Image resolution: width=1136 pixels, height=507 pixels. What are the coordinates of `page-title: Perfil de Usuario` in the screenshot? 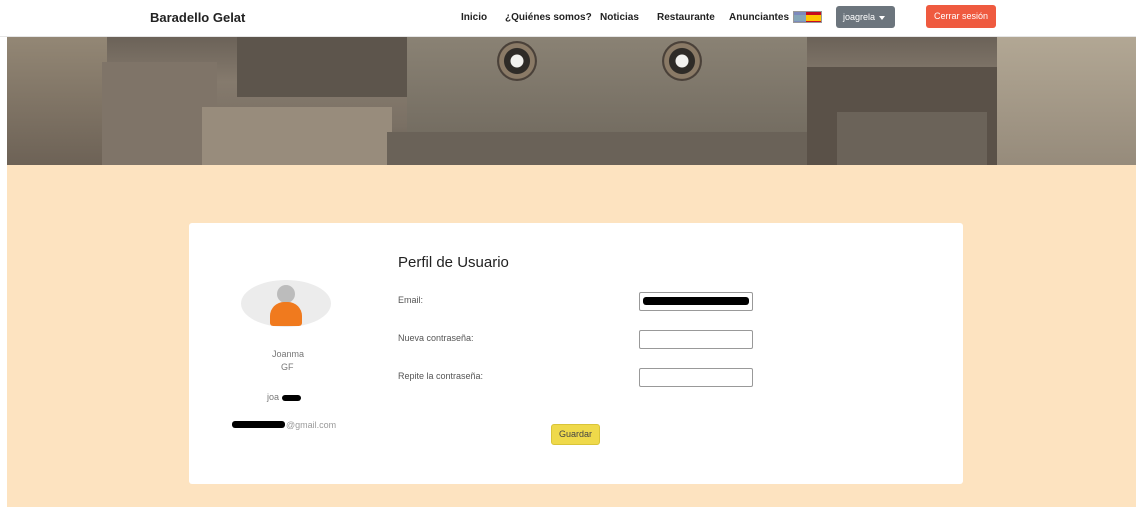 It's located at (453, 262).